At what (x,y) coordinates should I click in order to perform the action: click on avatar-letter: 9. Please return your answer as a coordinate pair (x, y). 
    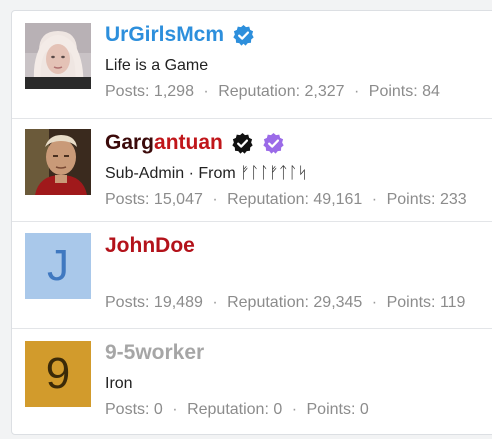
    Looking at the image, I should click on (58, 374).